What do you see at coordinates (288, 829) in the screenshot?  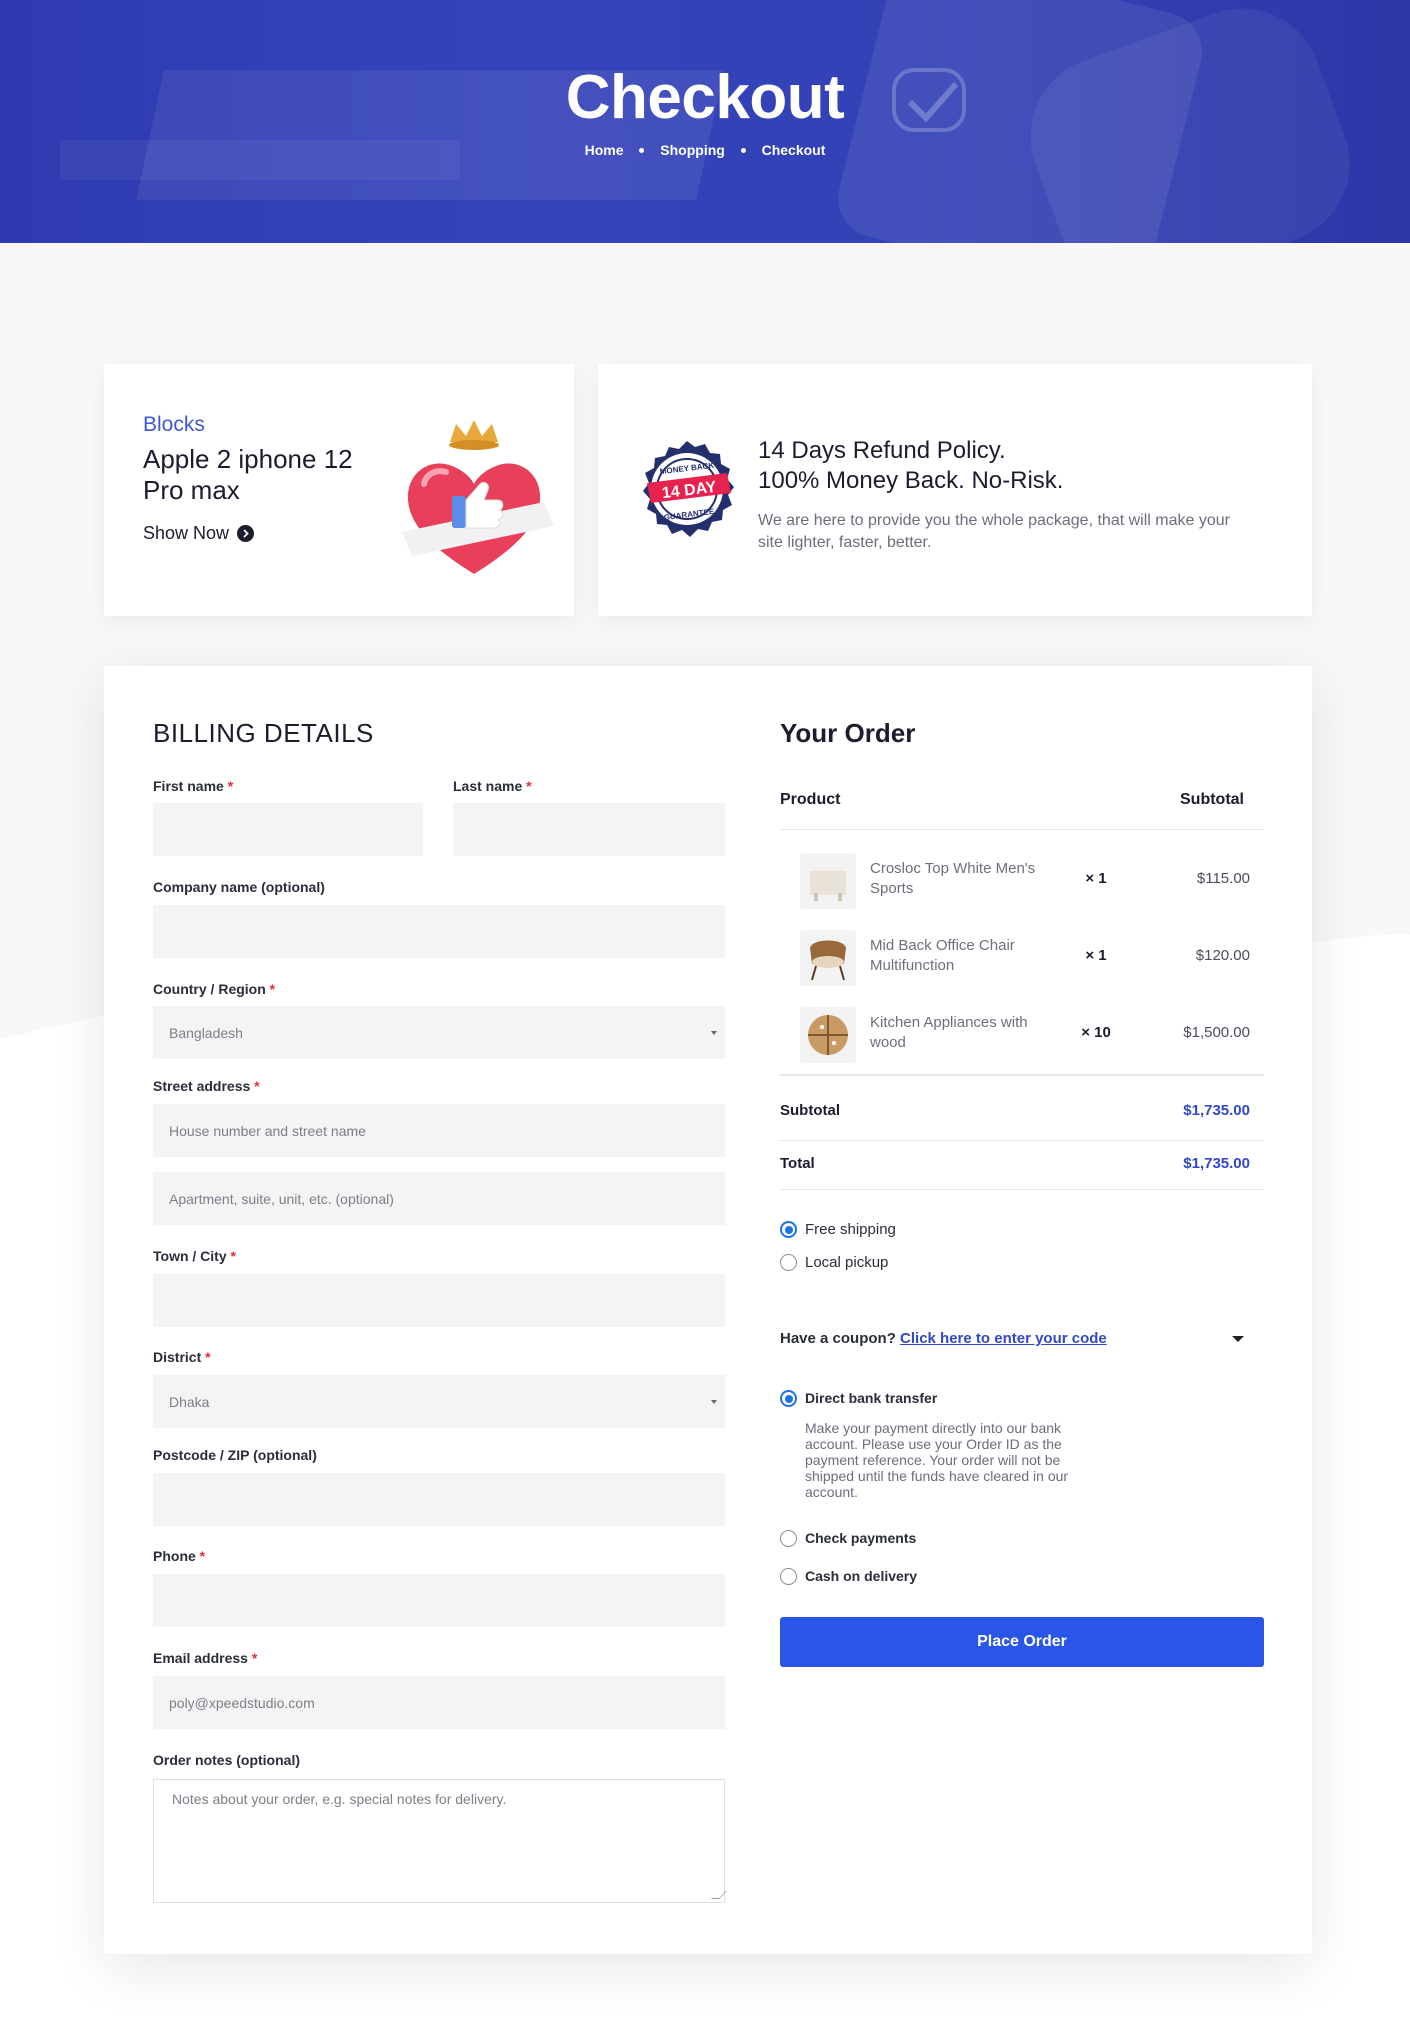 I see `first-name-field` at bounding box center [288, 829].